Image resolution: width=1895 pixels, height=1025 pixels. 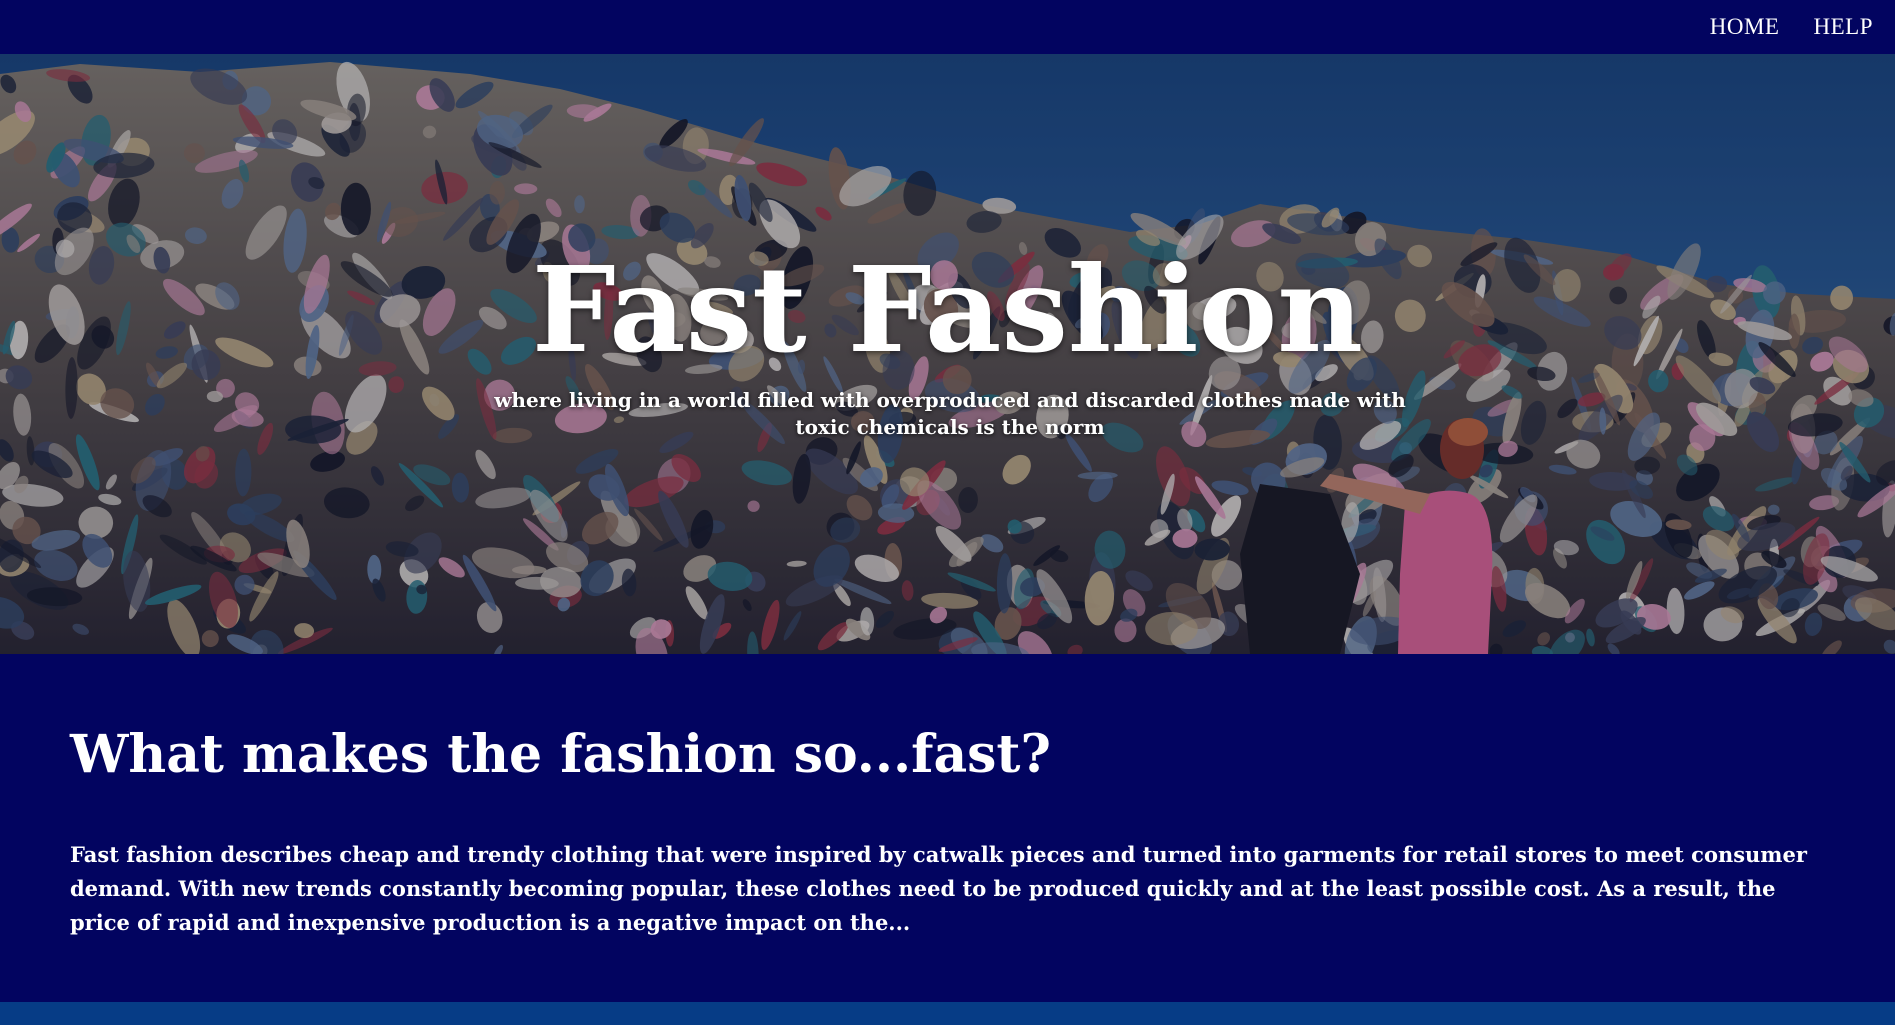 I want to click on bottom-strip, so click(x=947, y=1013).